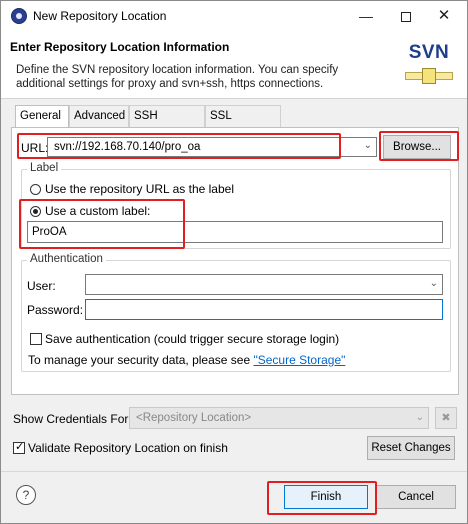 This screenshot has width=468, height=524. I want to click on tab-advanced: Advanced, so click(99, 116).